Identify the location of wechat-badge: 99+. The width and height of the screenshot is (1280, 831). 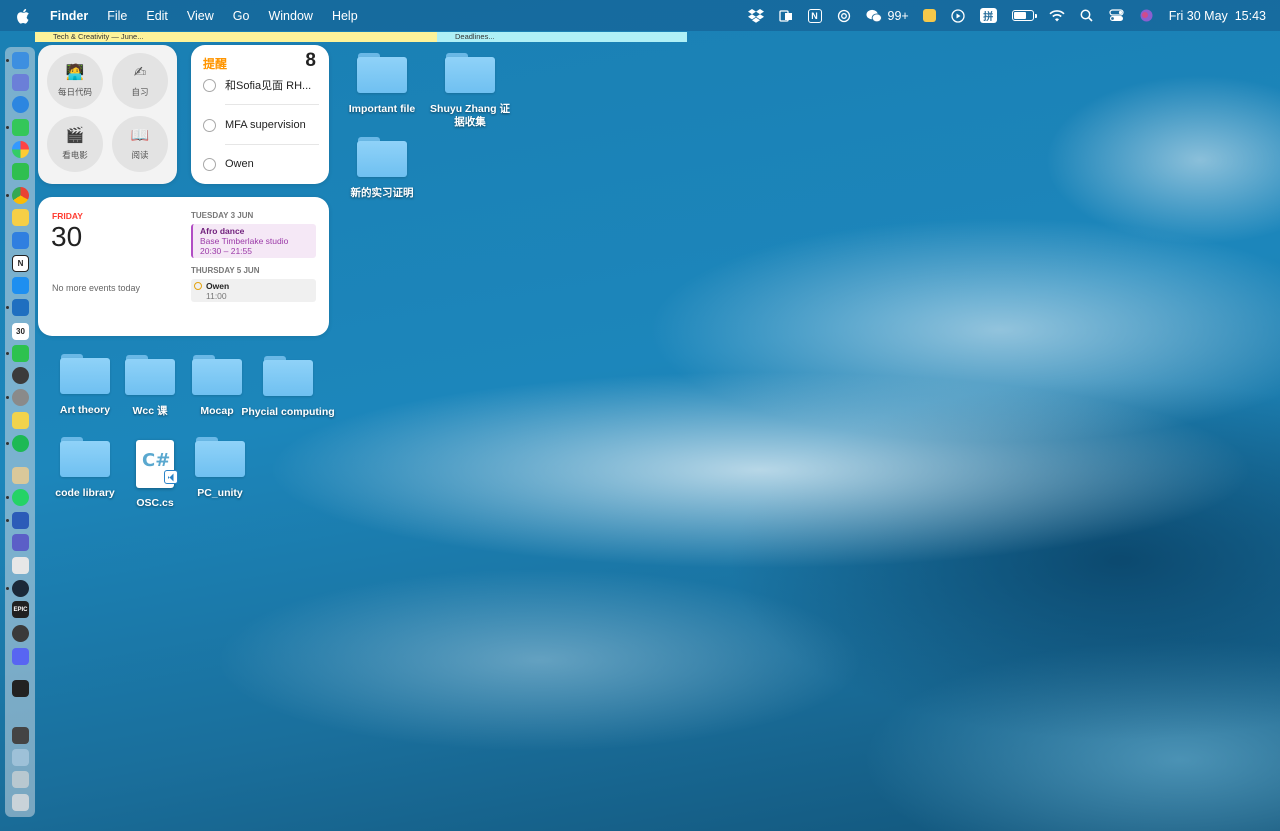
(898, 15).